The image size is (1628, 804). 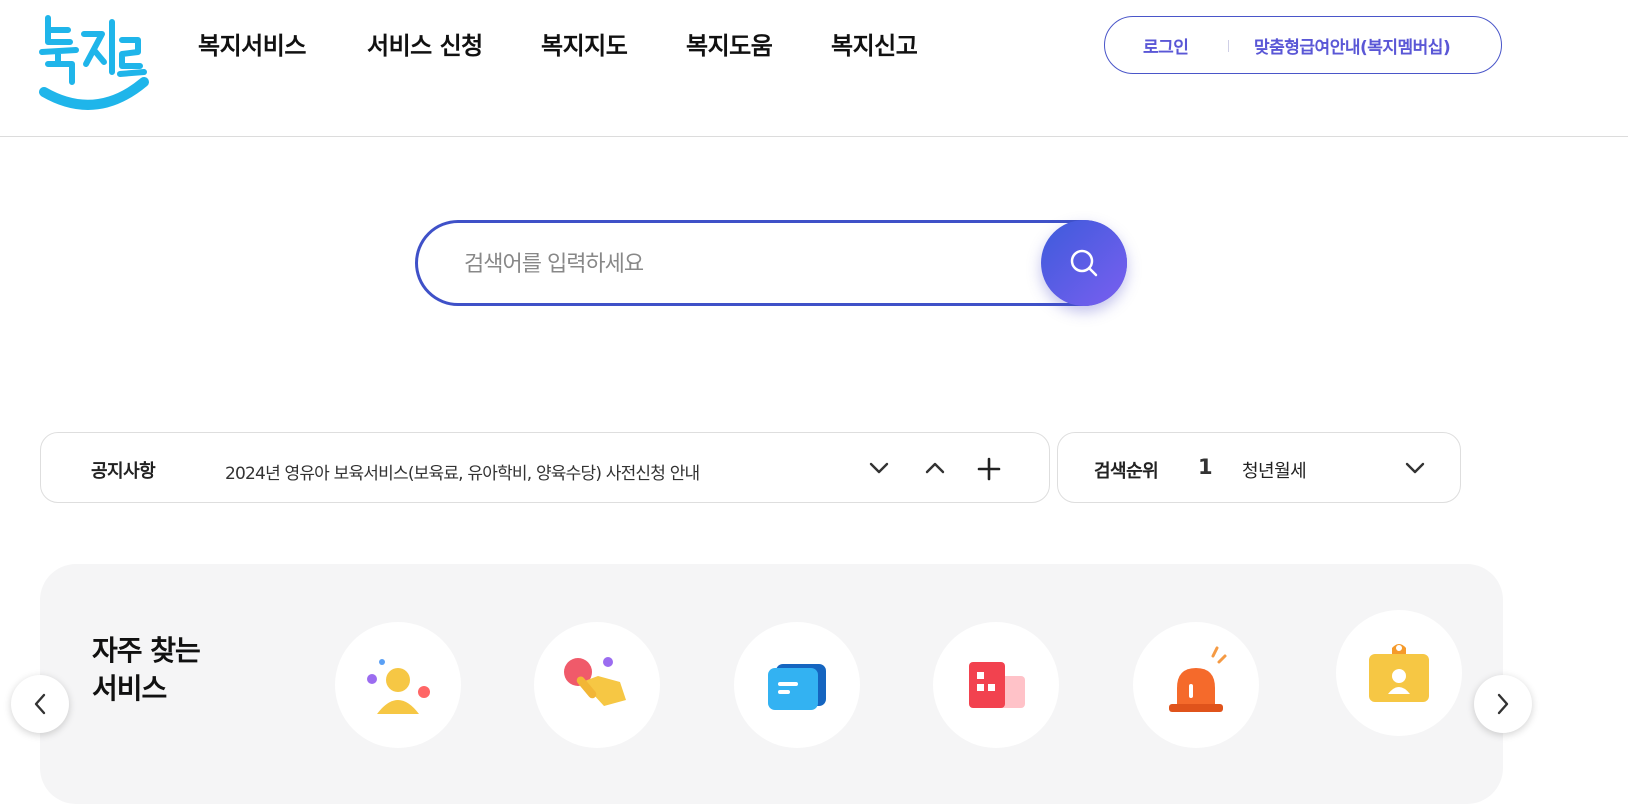 I want to click on logo-icon, so click(x=94, y=62).